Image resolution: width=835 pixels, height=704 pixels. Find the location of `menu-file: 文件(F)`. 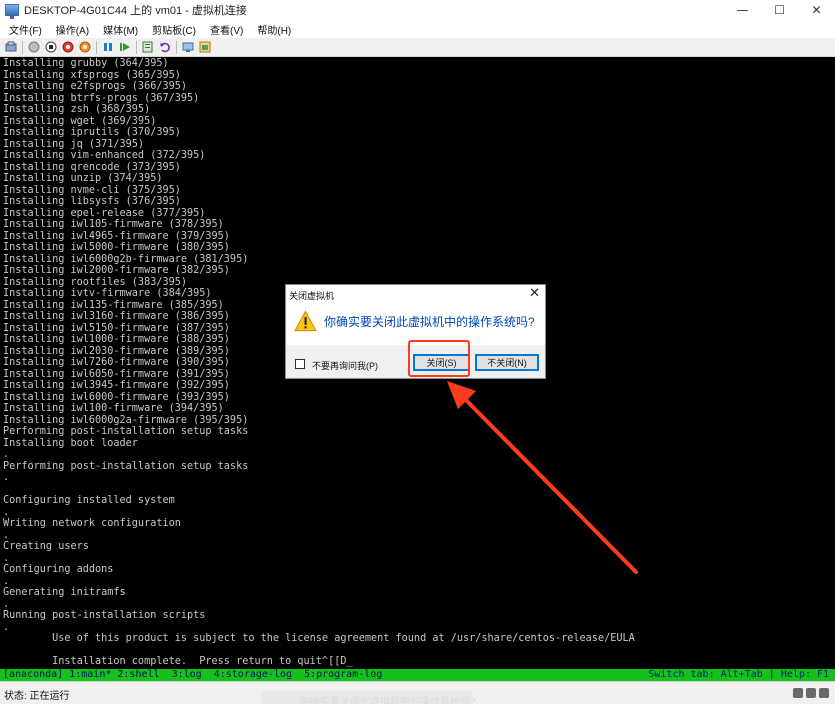

menu-file: 文件(F) is located at coordinates (25, 29).